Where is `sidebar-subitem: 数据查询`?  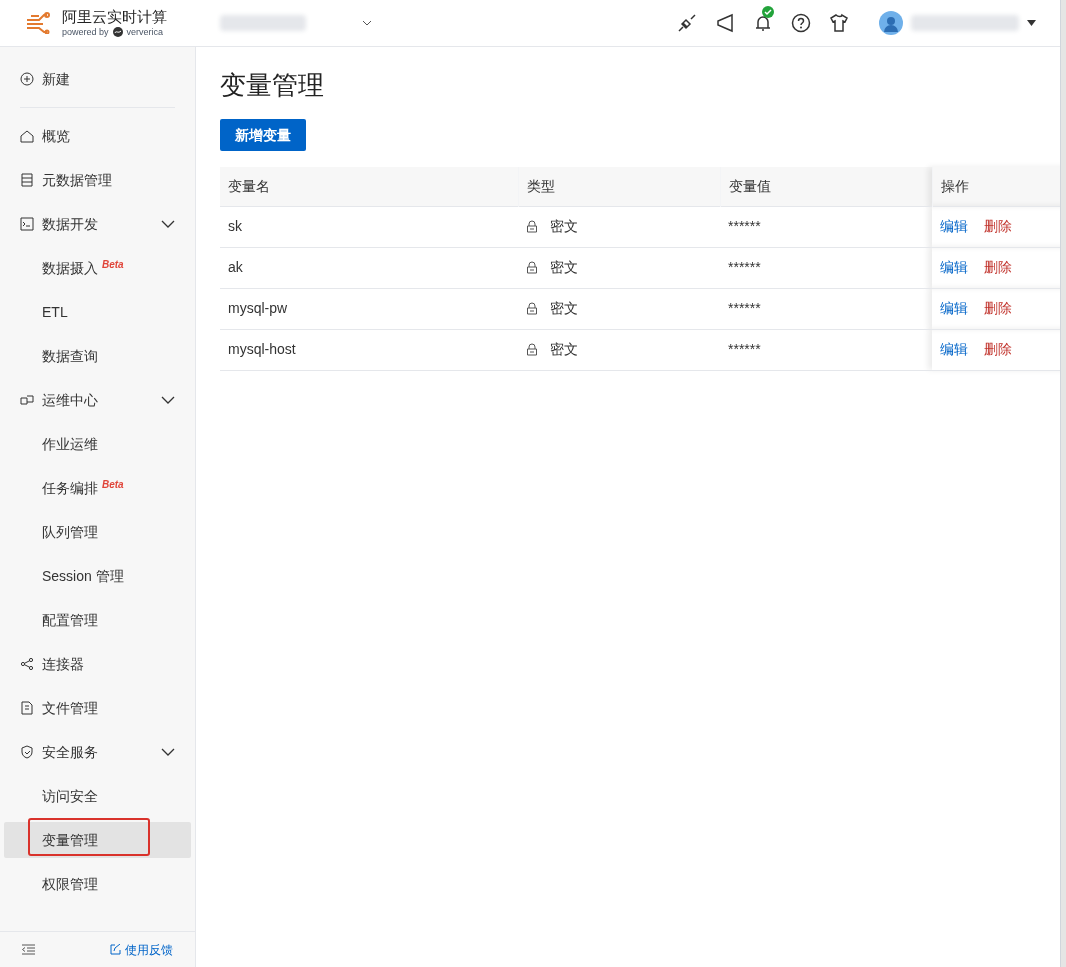 sidebar-subitem: 数据查询 is located at coordinates (97, 356).